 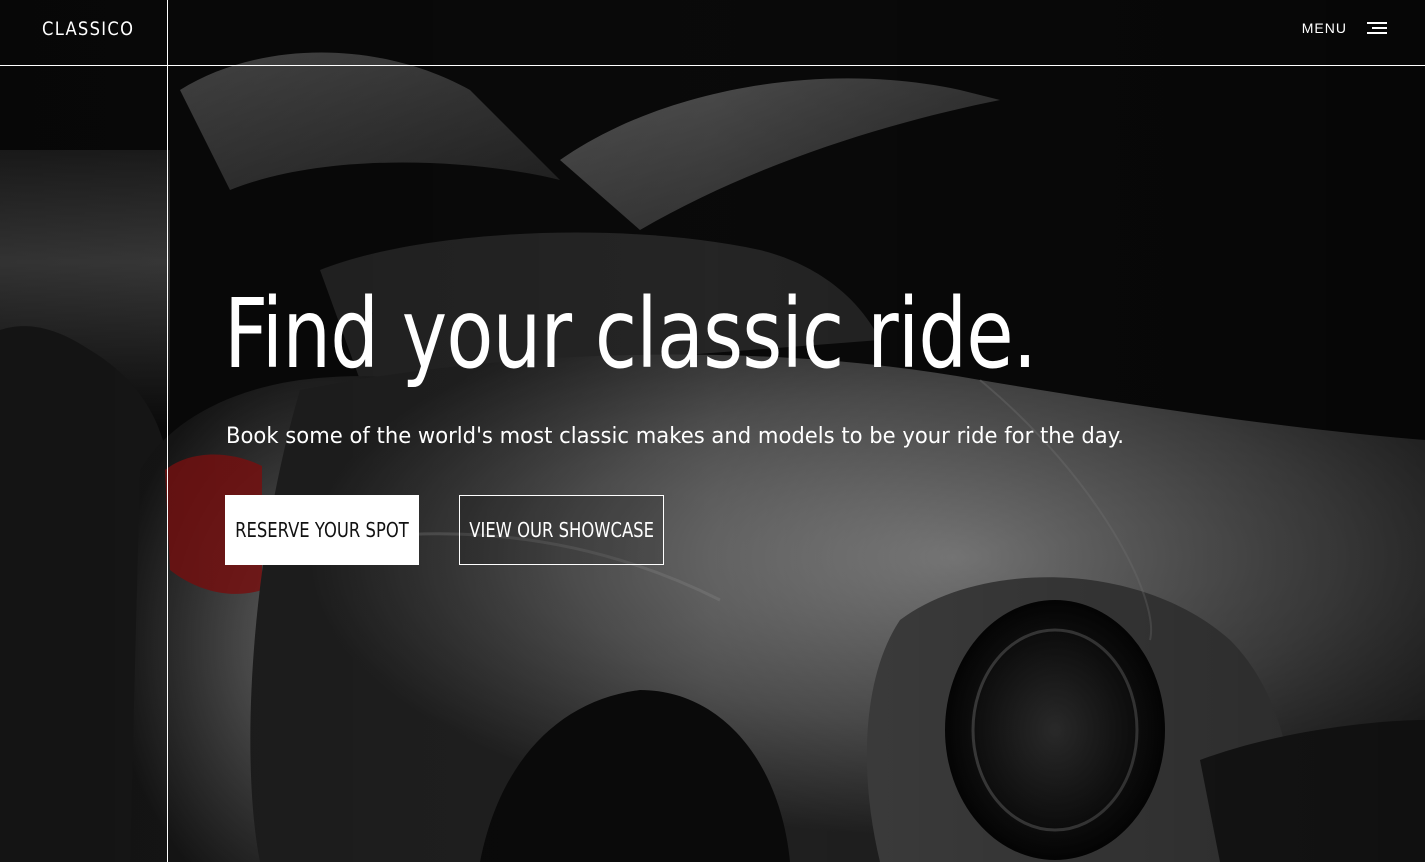 I want to click on header-divider-line, so click(x=712, y=65).